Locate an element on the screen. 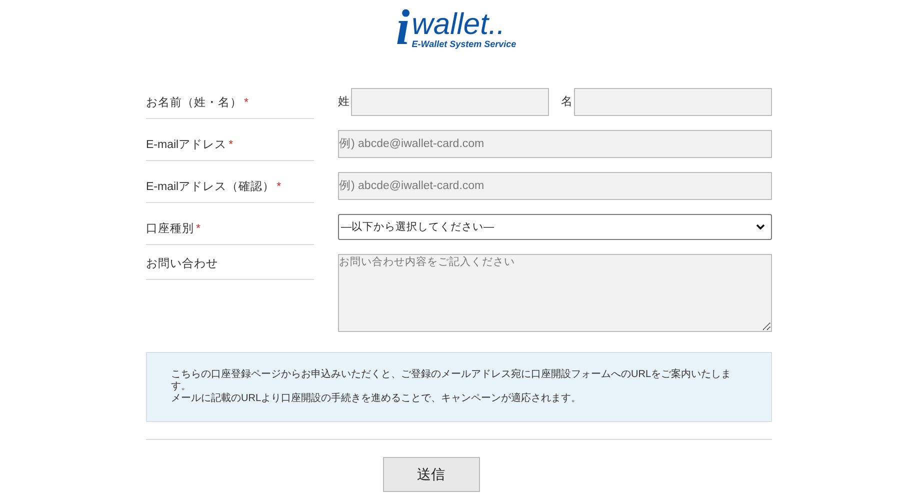 The image size is (900, 500). chevron-down-icon is located at coordinates (760, 227).